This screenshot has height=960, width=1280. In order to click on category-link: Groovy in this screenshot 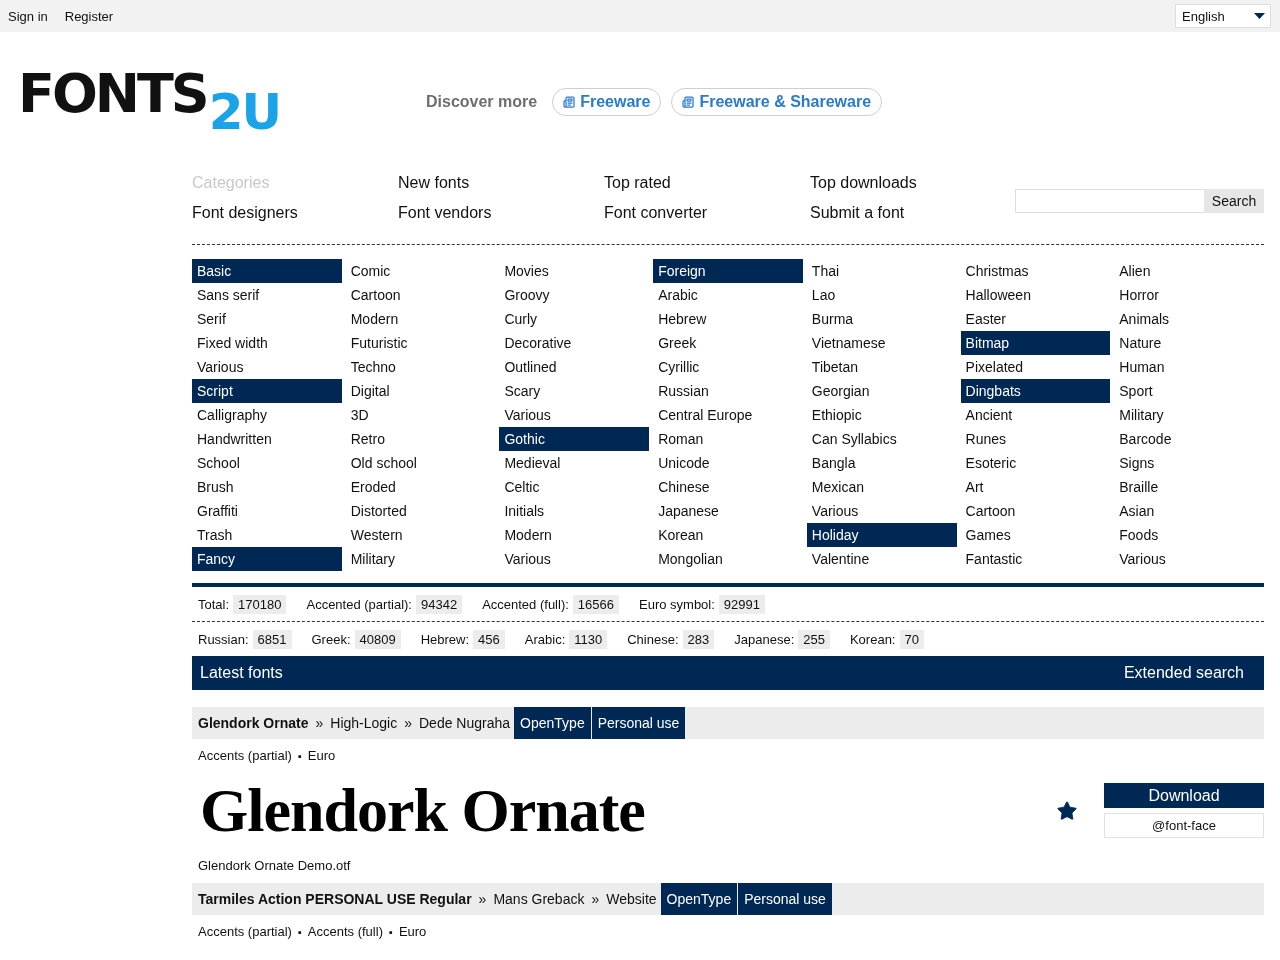, I will do `click(574, 295)`.